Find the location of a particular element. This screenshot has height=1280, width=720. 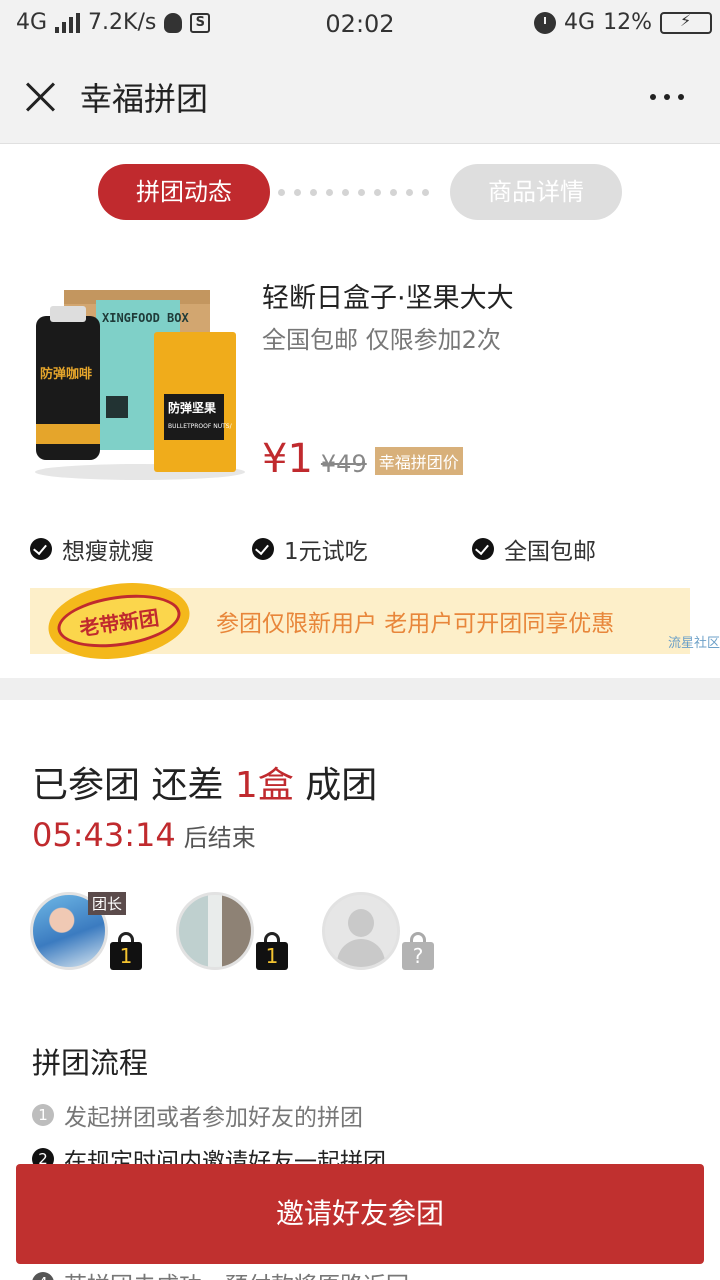

placeholder-avatar-icon is located at coordinates (361, 931).